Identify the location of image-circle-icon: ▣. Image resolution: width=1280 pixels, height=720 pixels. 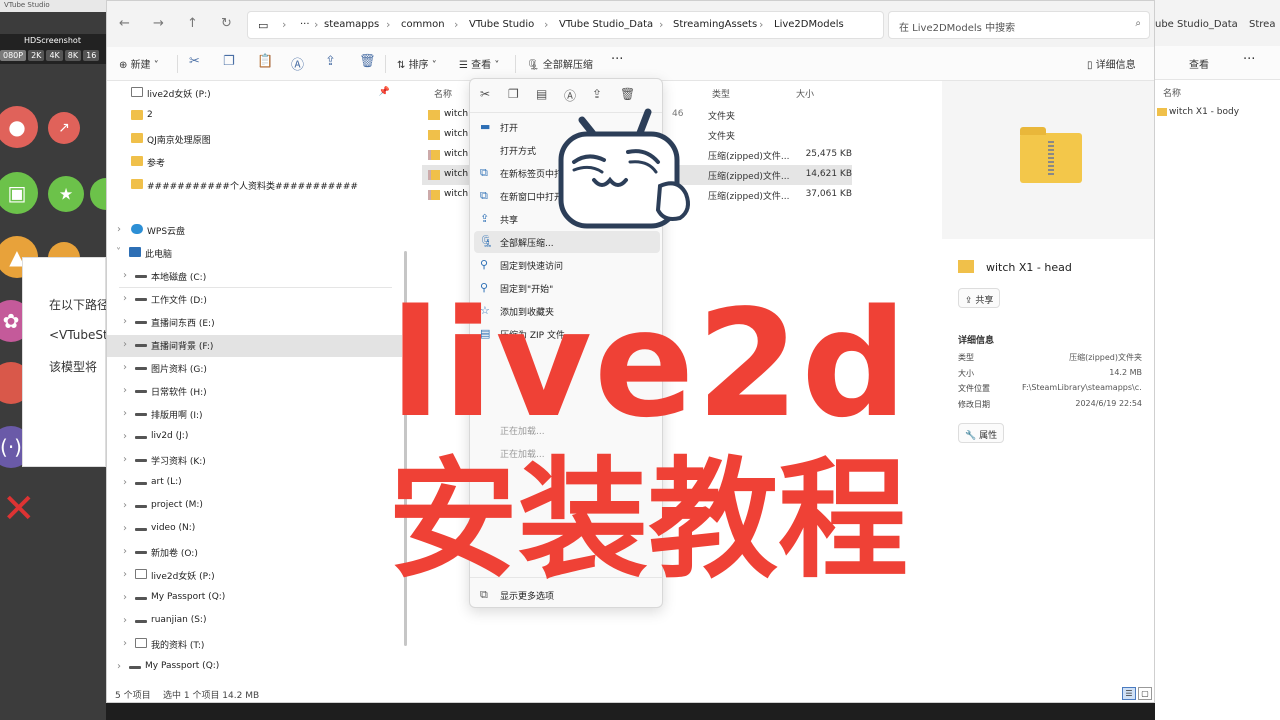
(19, 193).